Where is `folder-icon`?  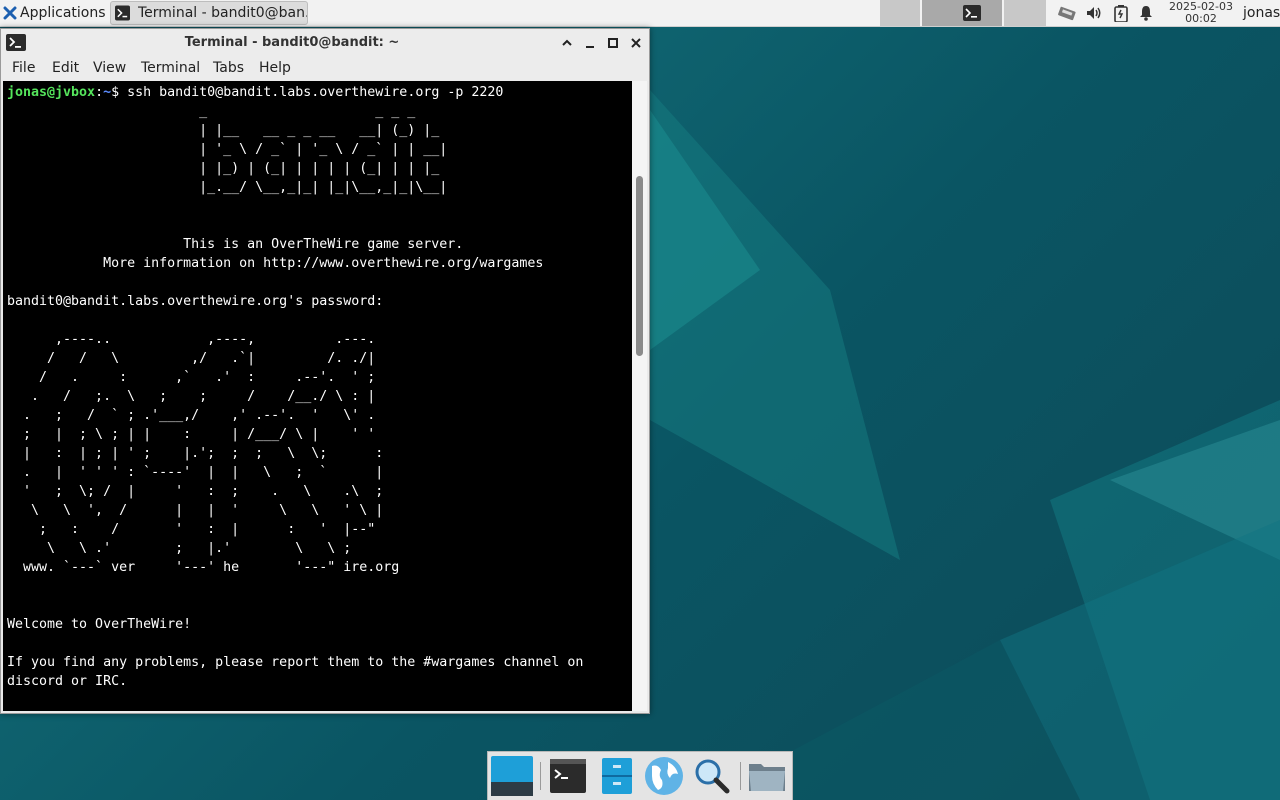 folder-icon is located at coordinates (767, 777).